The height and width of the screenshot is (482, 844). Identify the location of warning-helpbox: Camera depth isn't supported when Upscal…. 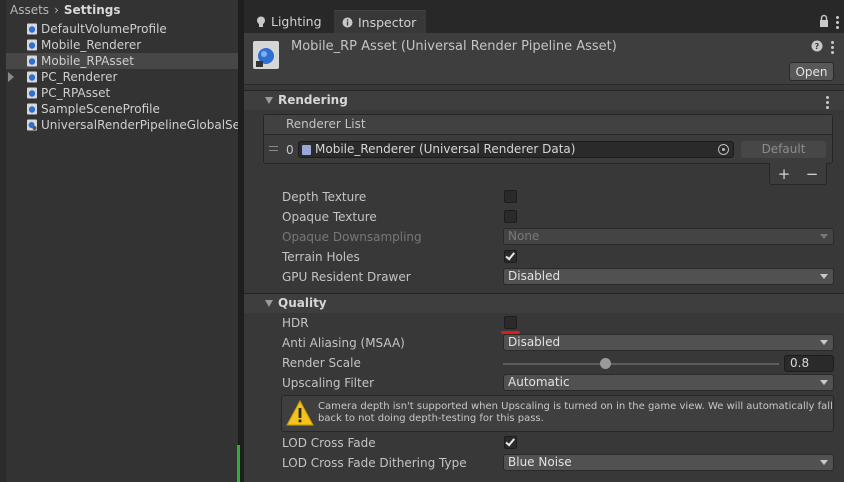
(557, 413).